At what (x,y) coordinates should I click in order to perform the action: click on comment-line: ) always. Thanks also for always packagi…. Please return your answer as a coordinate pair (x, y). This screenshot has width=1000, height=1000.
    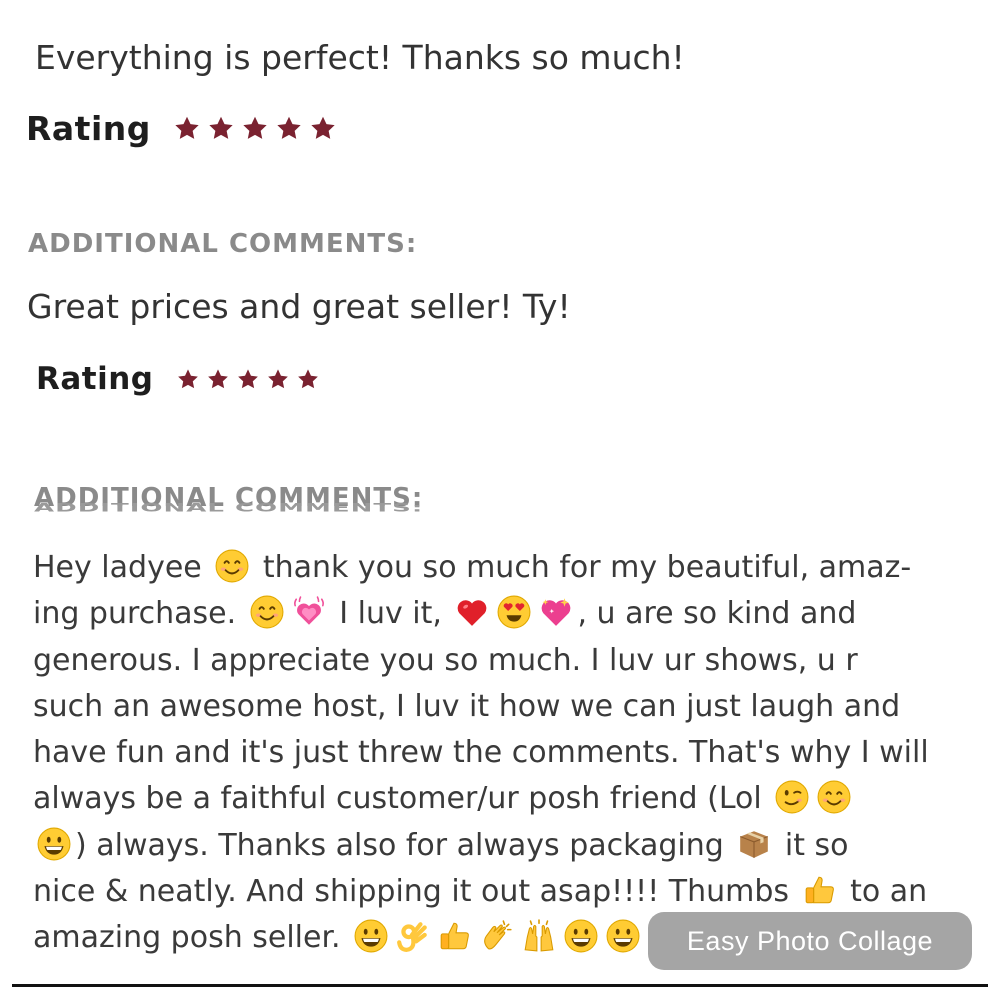
    Looking at the image, I should click on (508, 846).